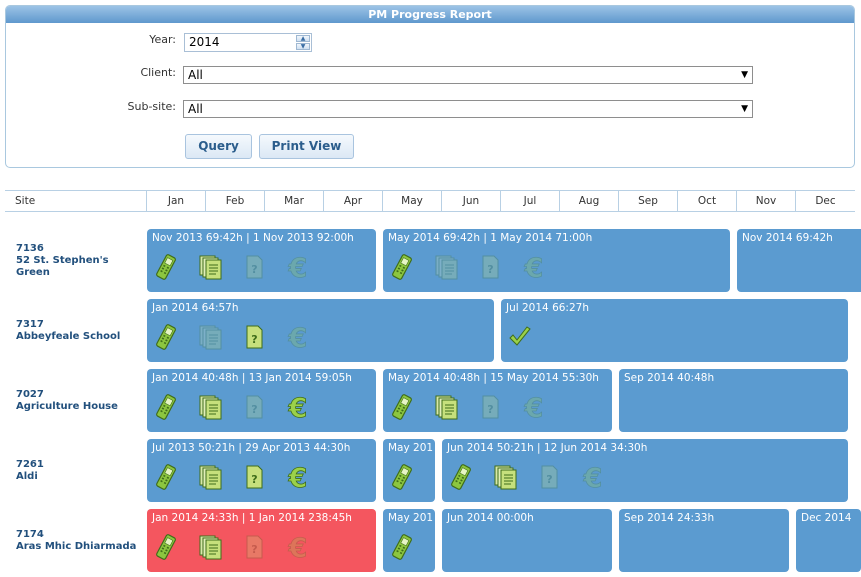  What do you see at coordinates (674, 330) in the screenshot?
I see `pm-card: Jul 2014 66:27h` at bounding box center [674, 330].